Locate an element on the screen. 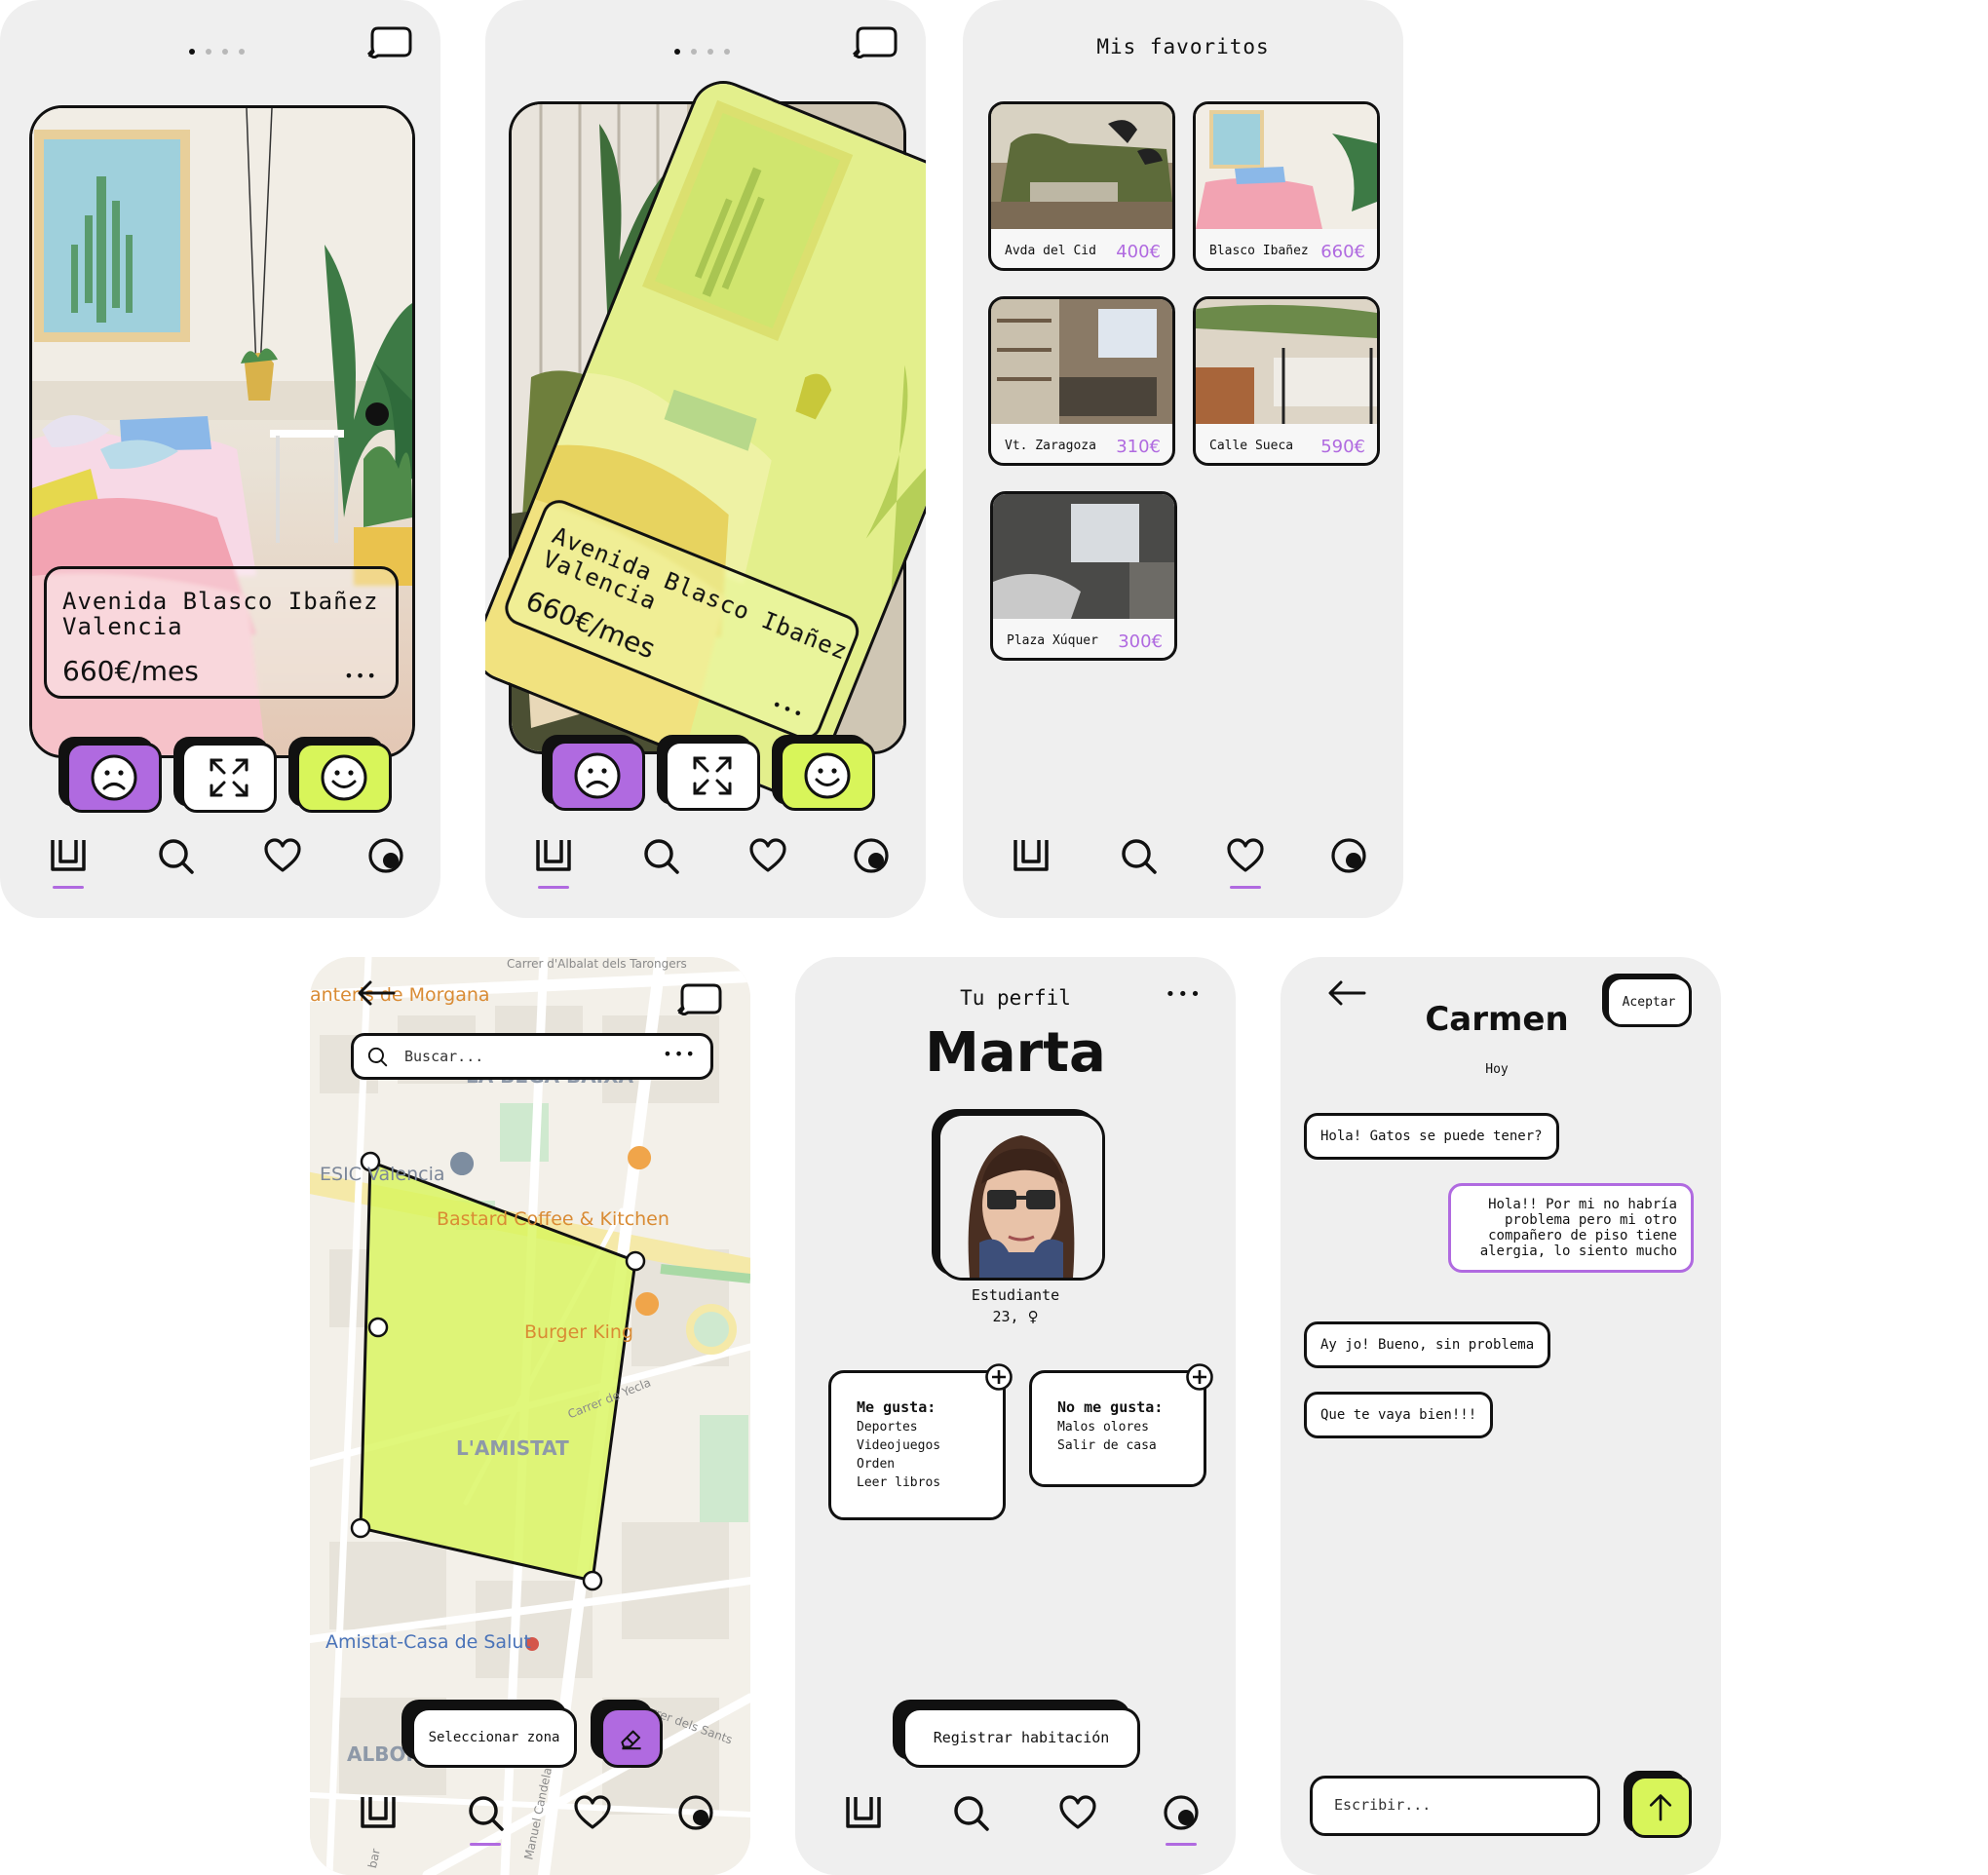  erase-zone-button is located at coordinates (631, 1737).